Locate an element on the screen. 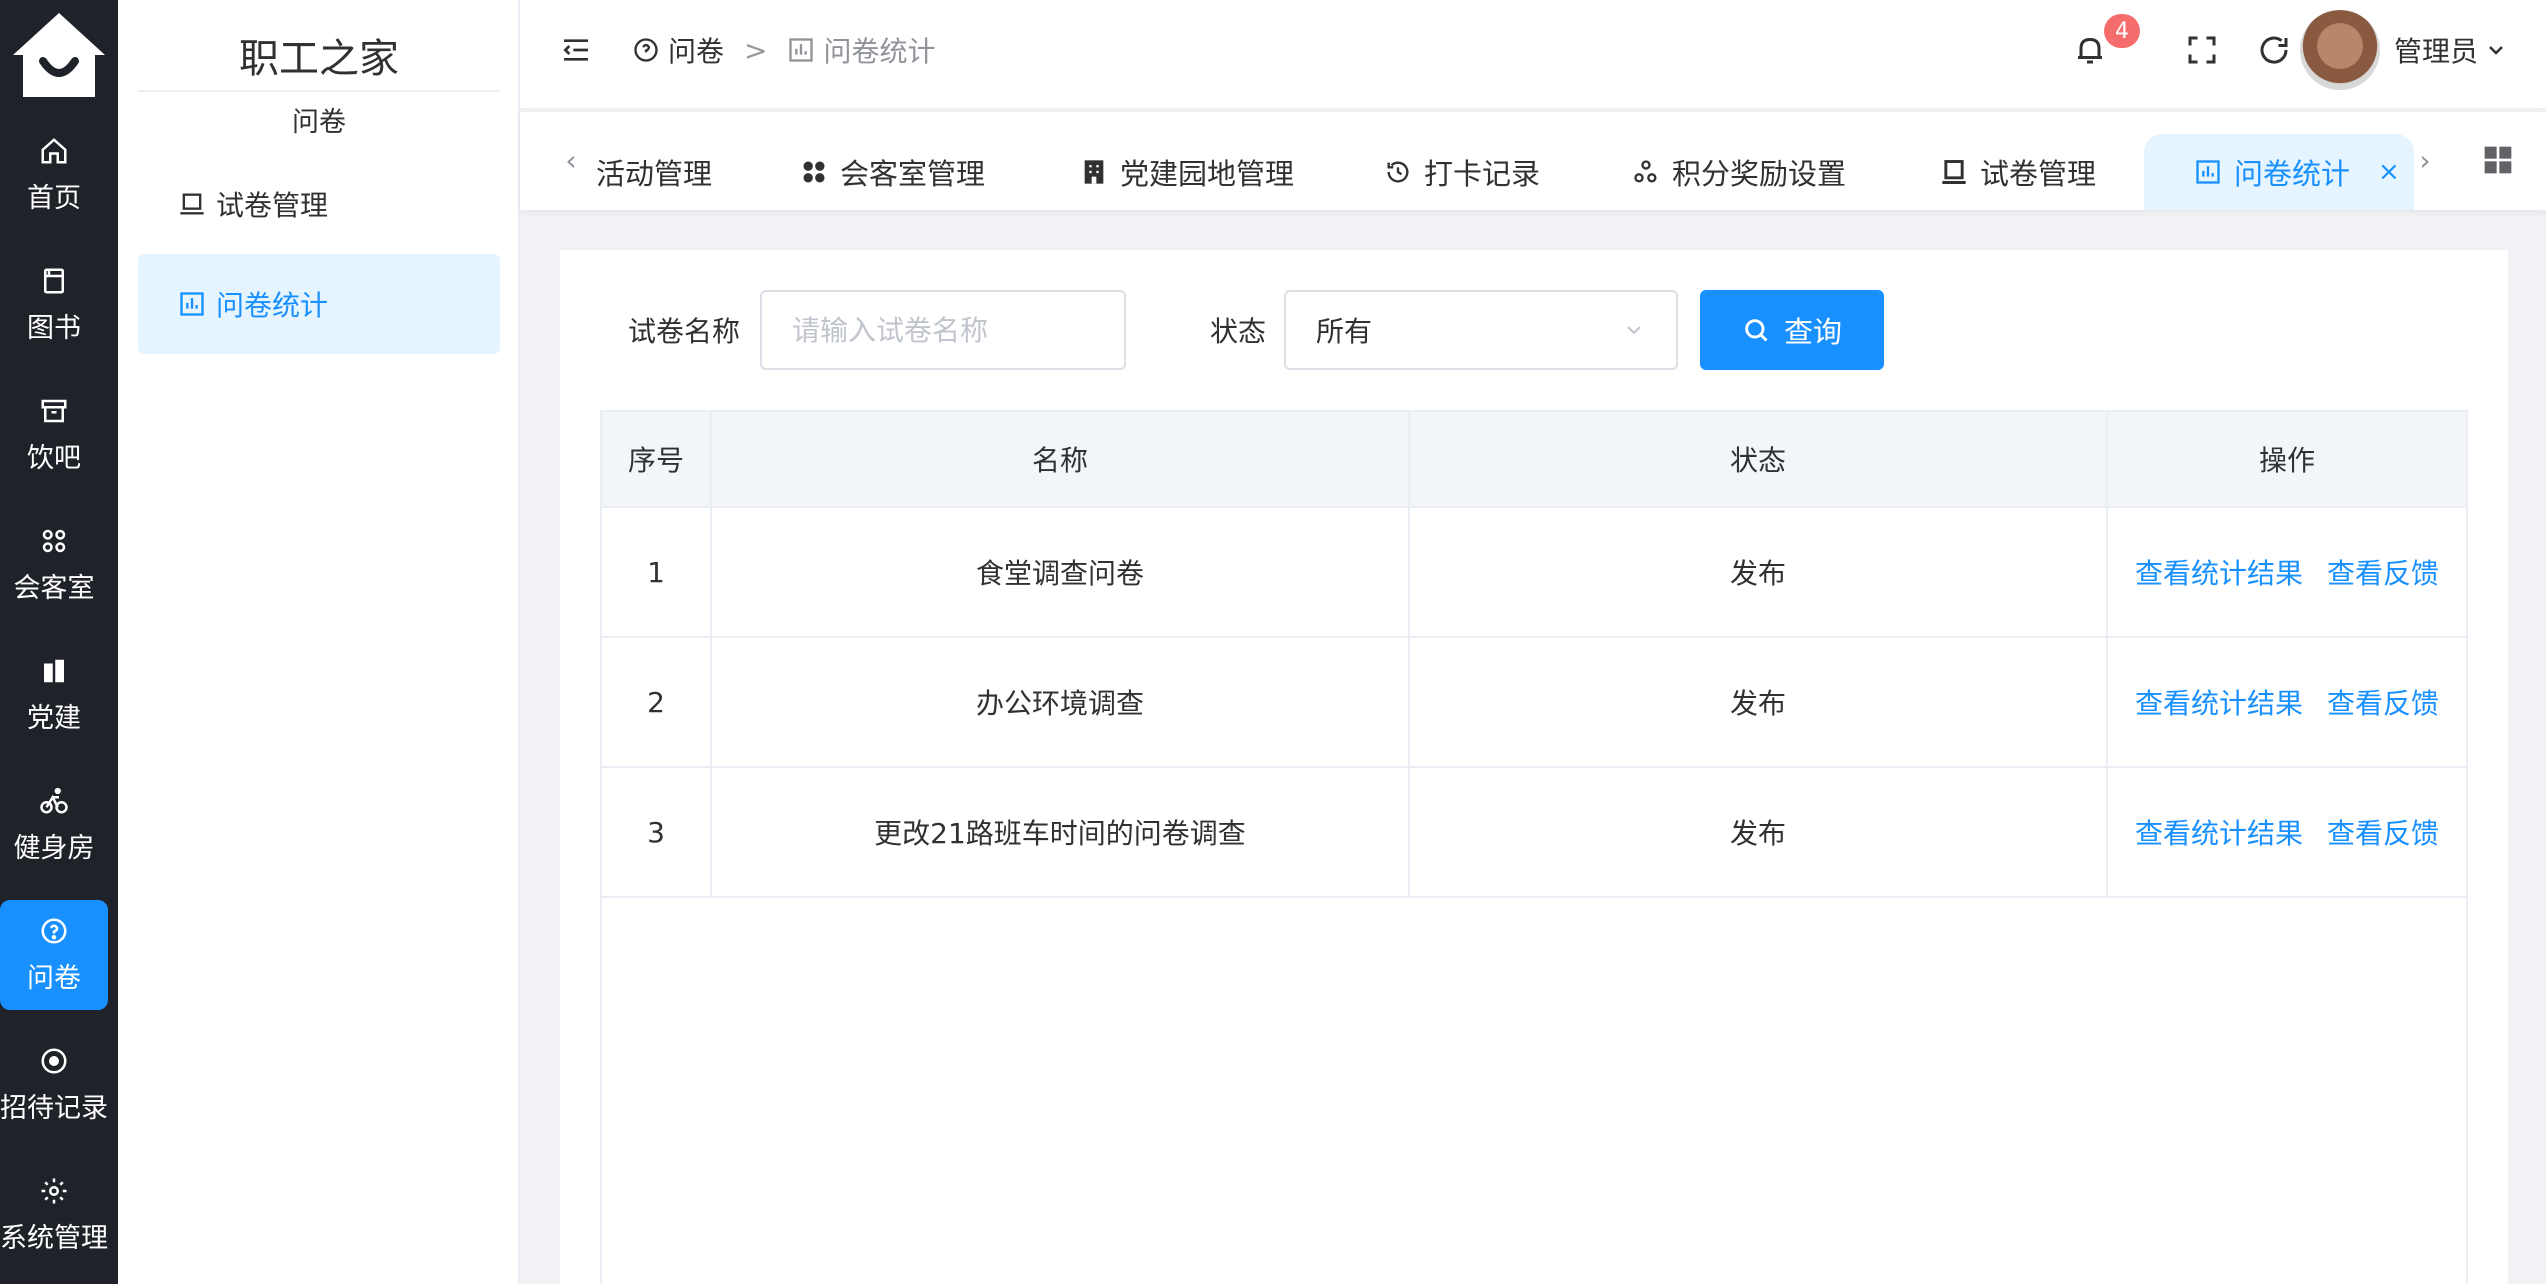 The width and height of the screenshot is (2546, 1284). column-header: 操作 is located at coordinates (2286, 460).